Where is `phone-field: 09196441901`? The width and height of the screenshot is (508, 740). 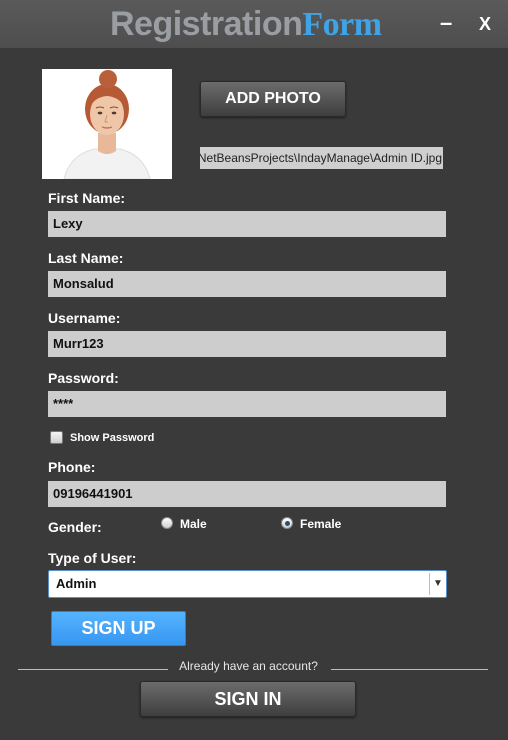 phone-field: 09196441901 is located at coordinates (247, 494).